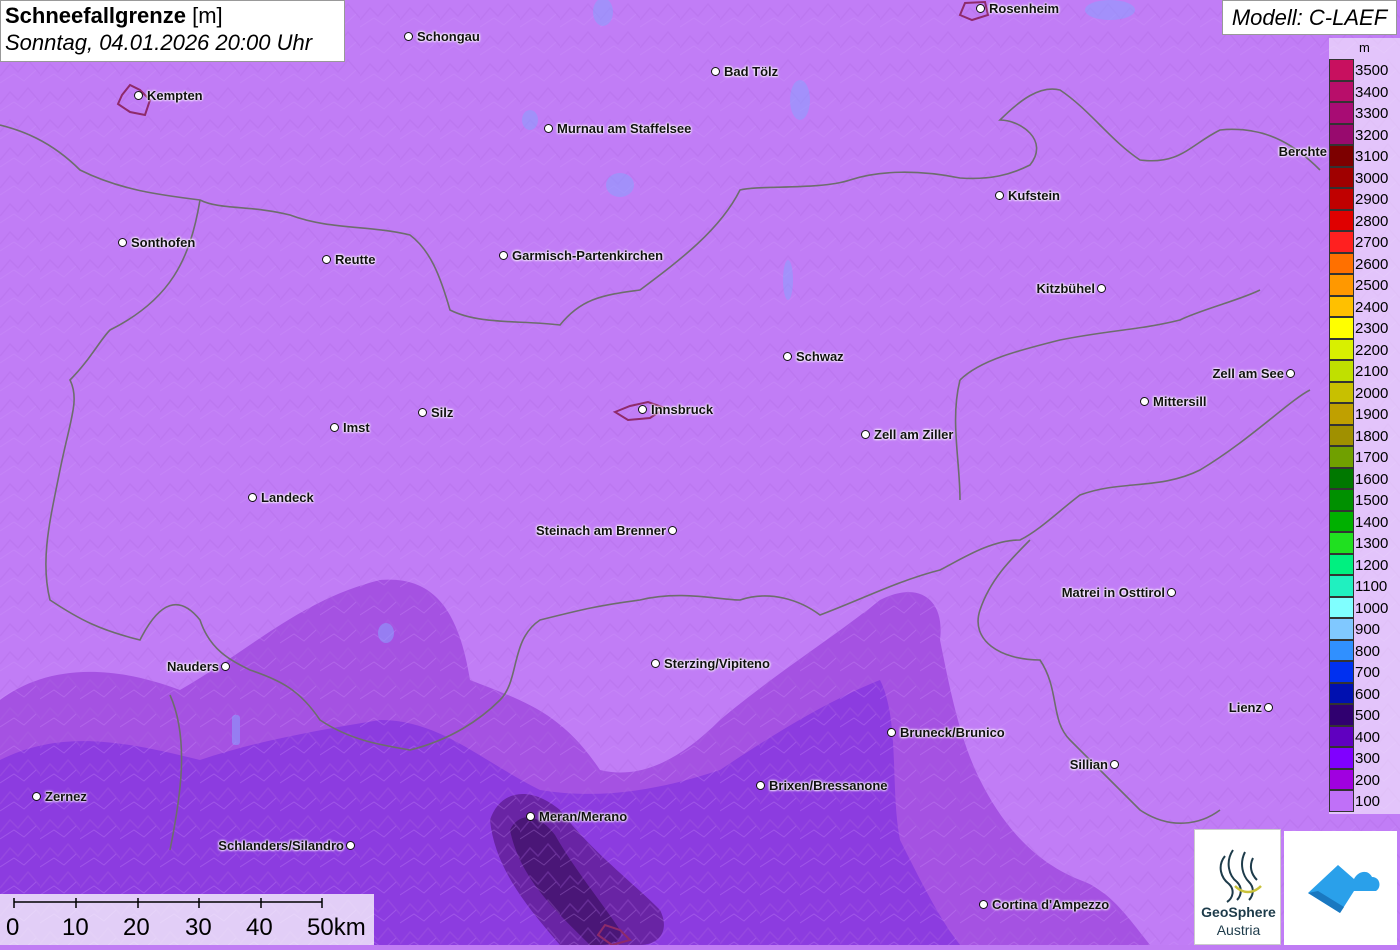  I want to click on legend-item: 1400, so click(1364, 521).